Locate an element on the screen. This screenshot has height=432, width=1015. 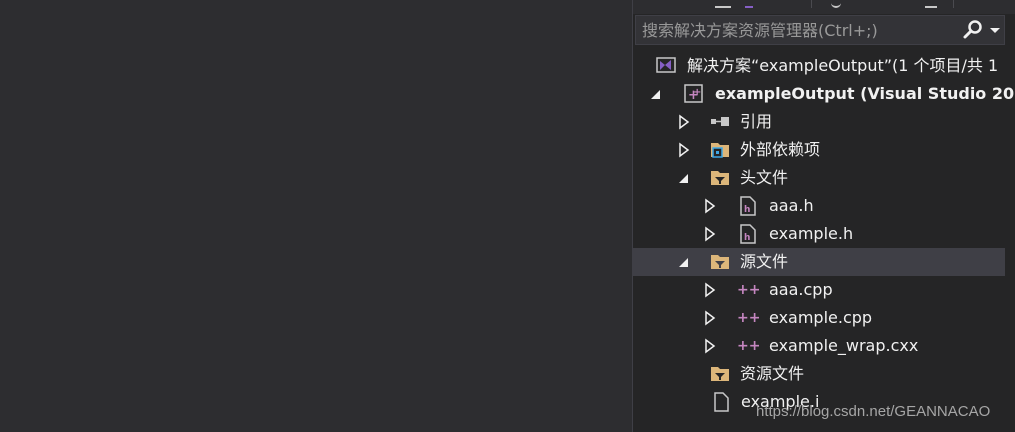
tree-item-label: aaa.cpp is located at coordinates (801, 289).